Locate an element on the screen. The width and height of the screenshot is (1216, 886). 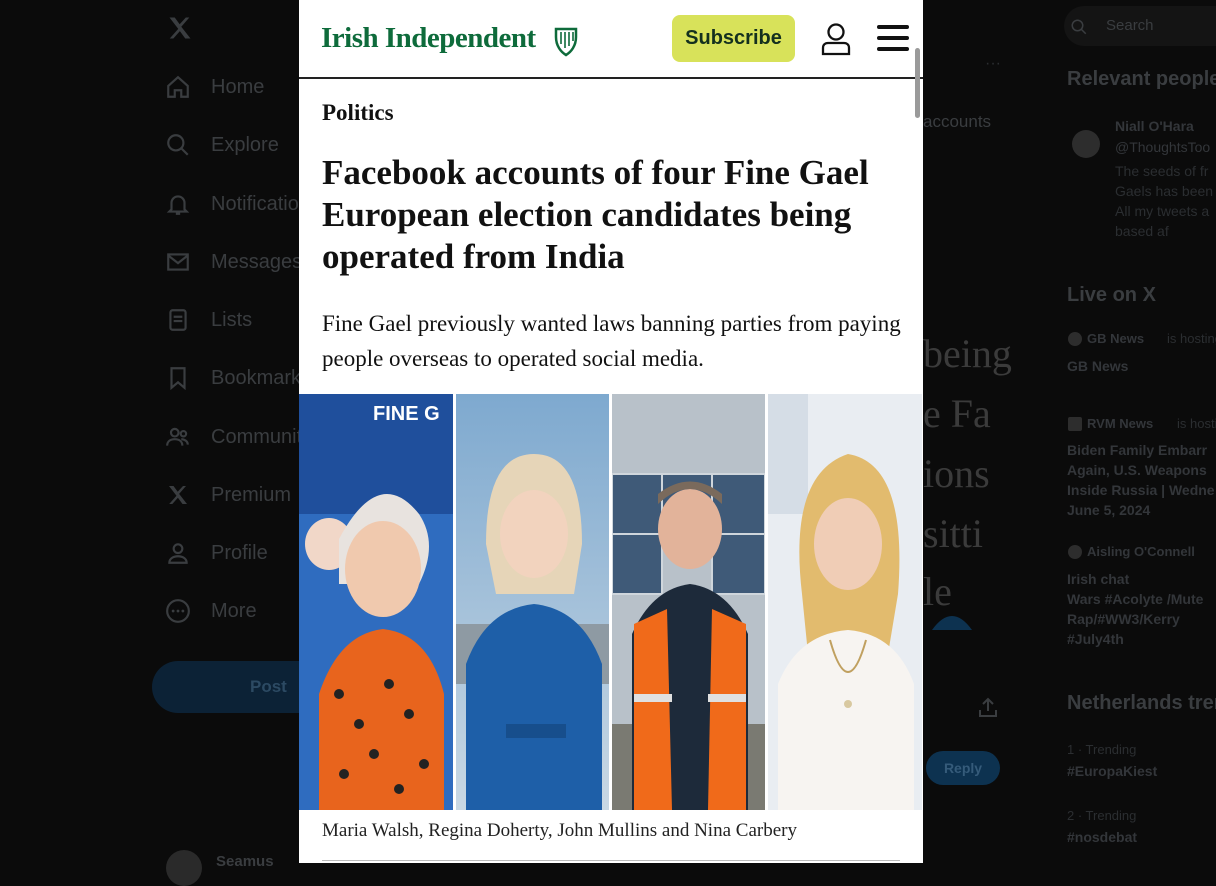
nav-more: More is located at coordinates (210, 611).